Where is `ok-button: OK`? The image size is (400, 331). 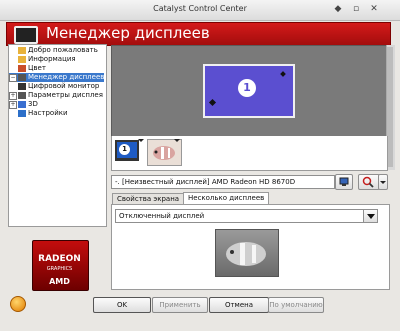 ok-button: OK is located at coordinates (122, 305).